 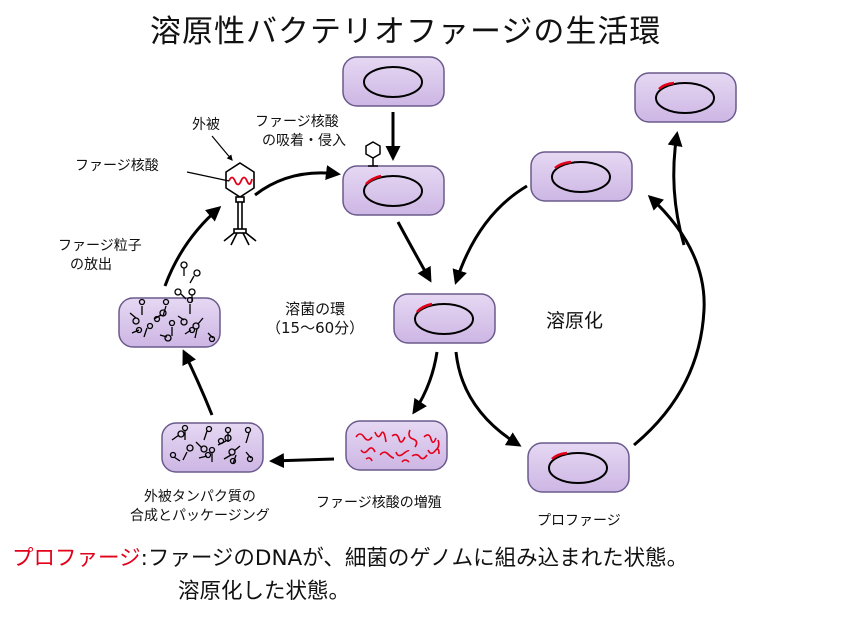 What do you see at coordinates (100, 246) in the screenshot?
I see `label-release-line1: ファージ粒子` at bounding box center [100, 246].